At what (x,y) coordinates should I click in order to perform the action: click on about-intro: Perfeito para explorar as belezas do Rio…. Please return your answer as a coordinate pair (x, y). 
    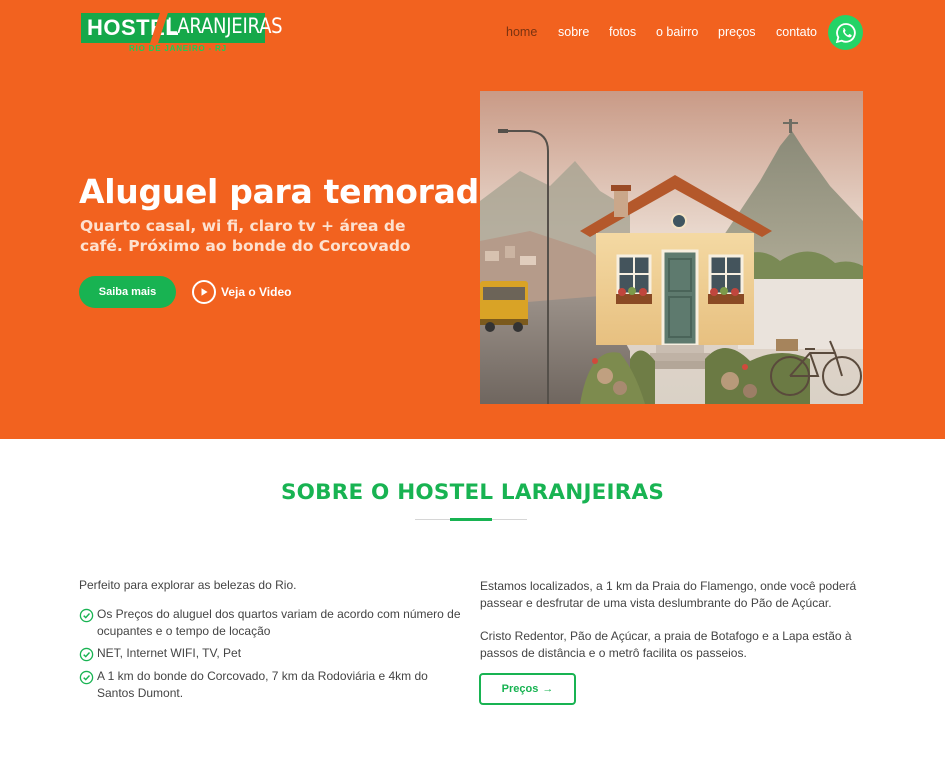
    Looking at the image, I should click on (188, 585).